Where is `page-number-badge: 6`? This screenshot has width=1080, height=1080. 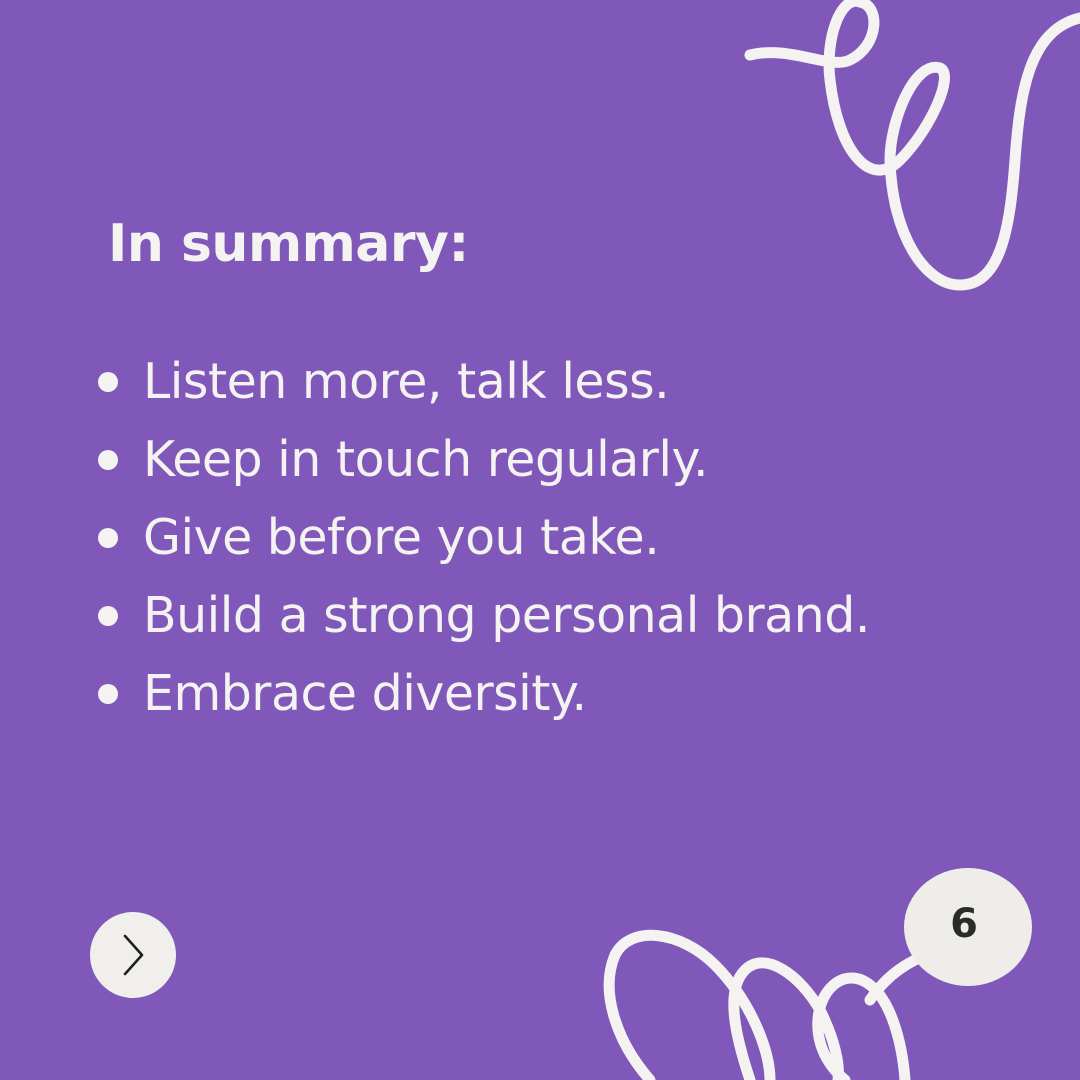
page-number-badge: 6 is located at coordinates (968, 927).